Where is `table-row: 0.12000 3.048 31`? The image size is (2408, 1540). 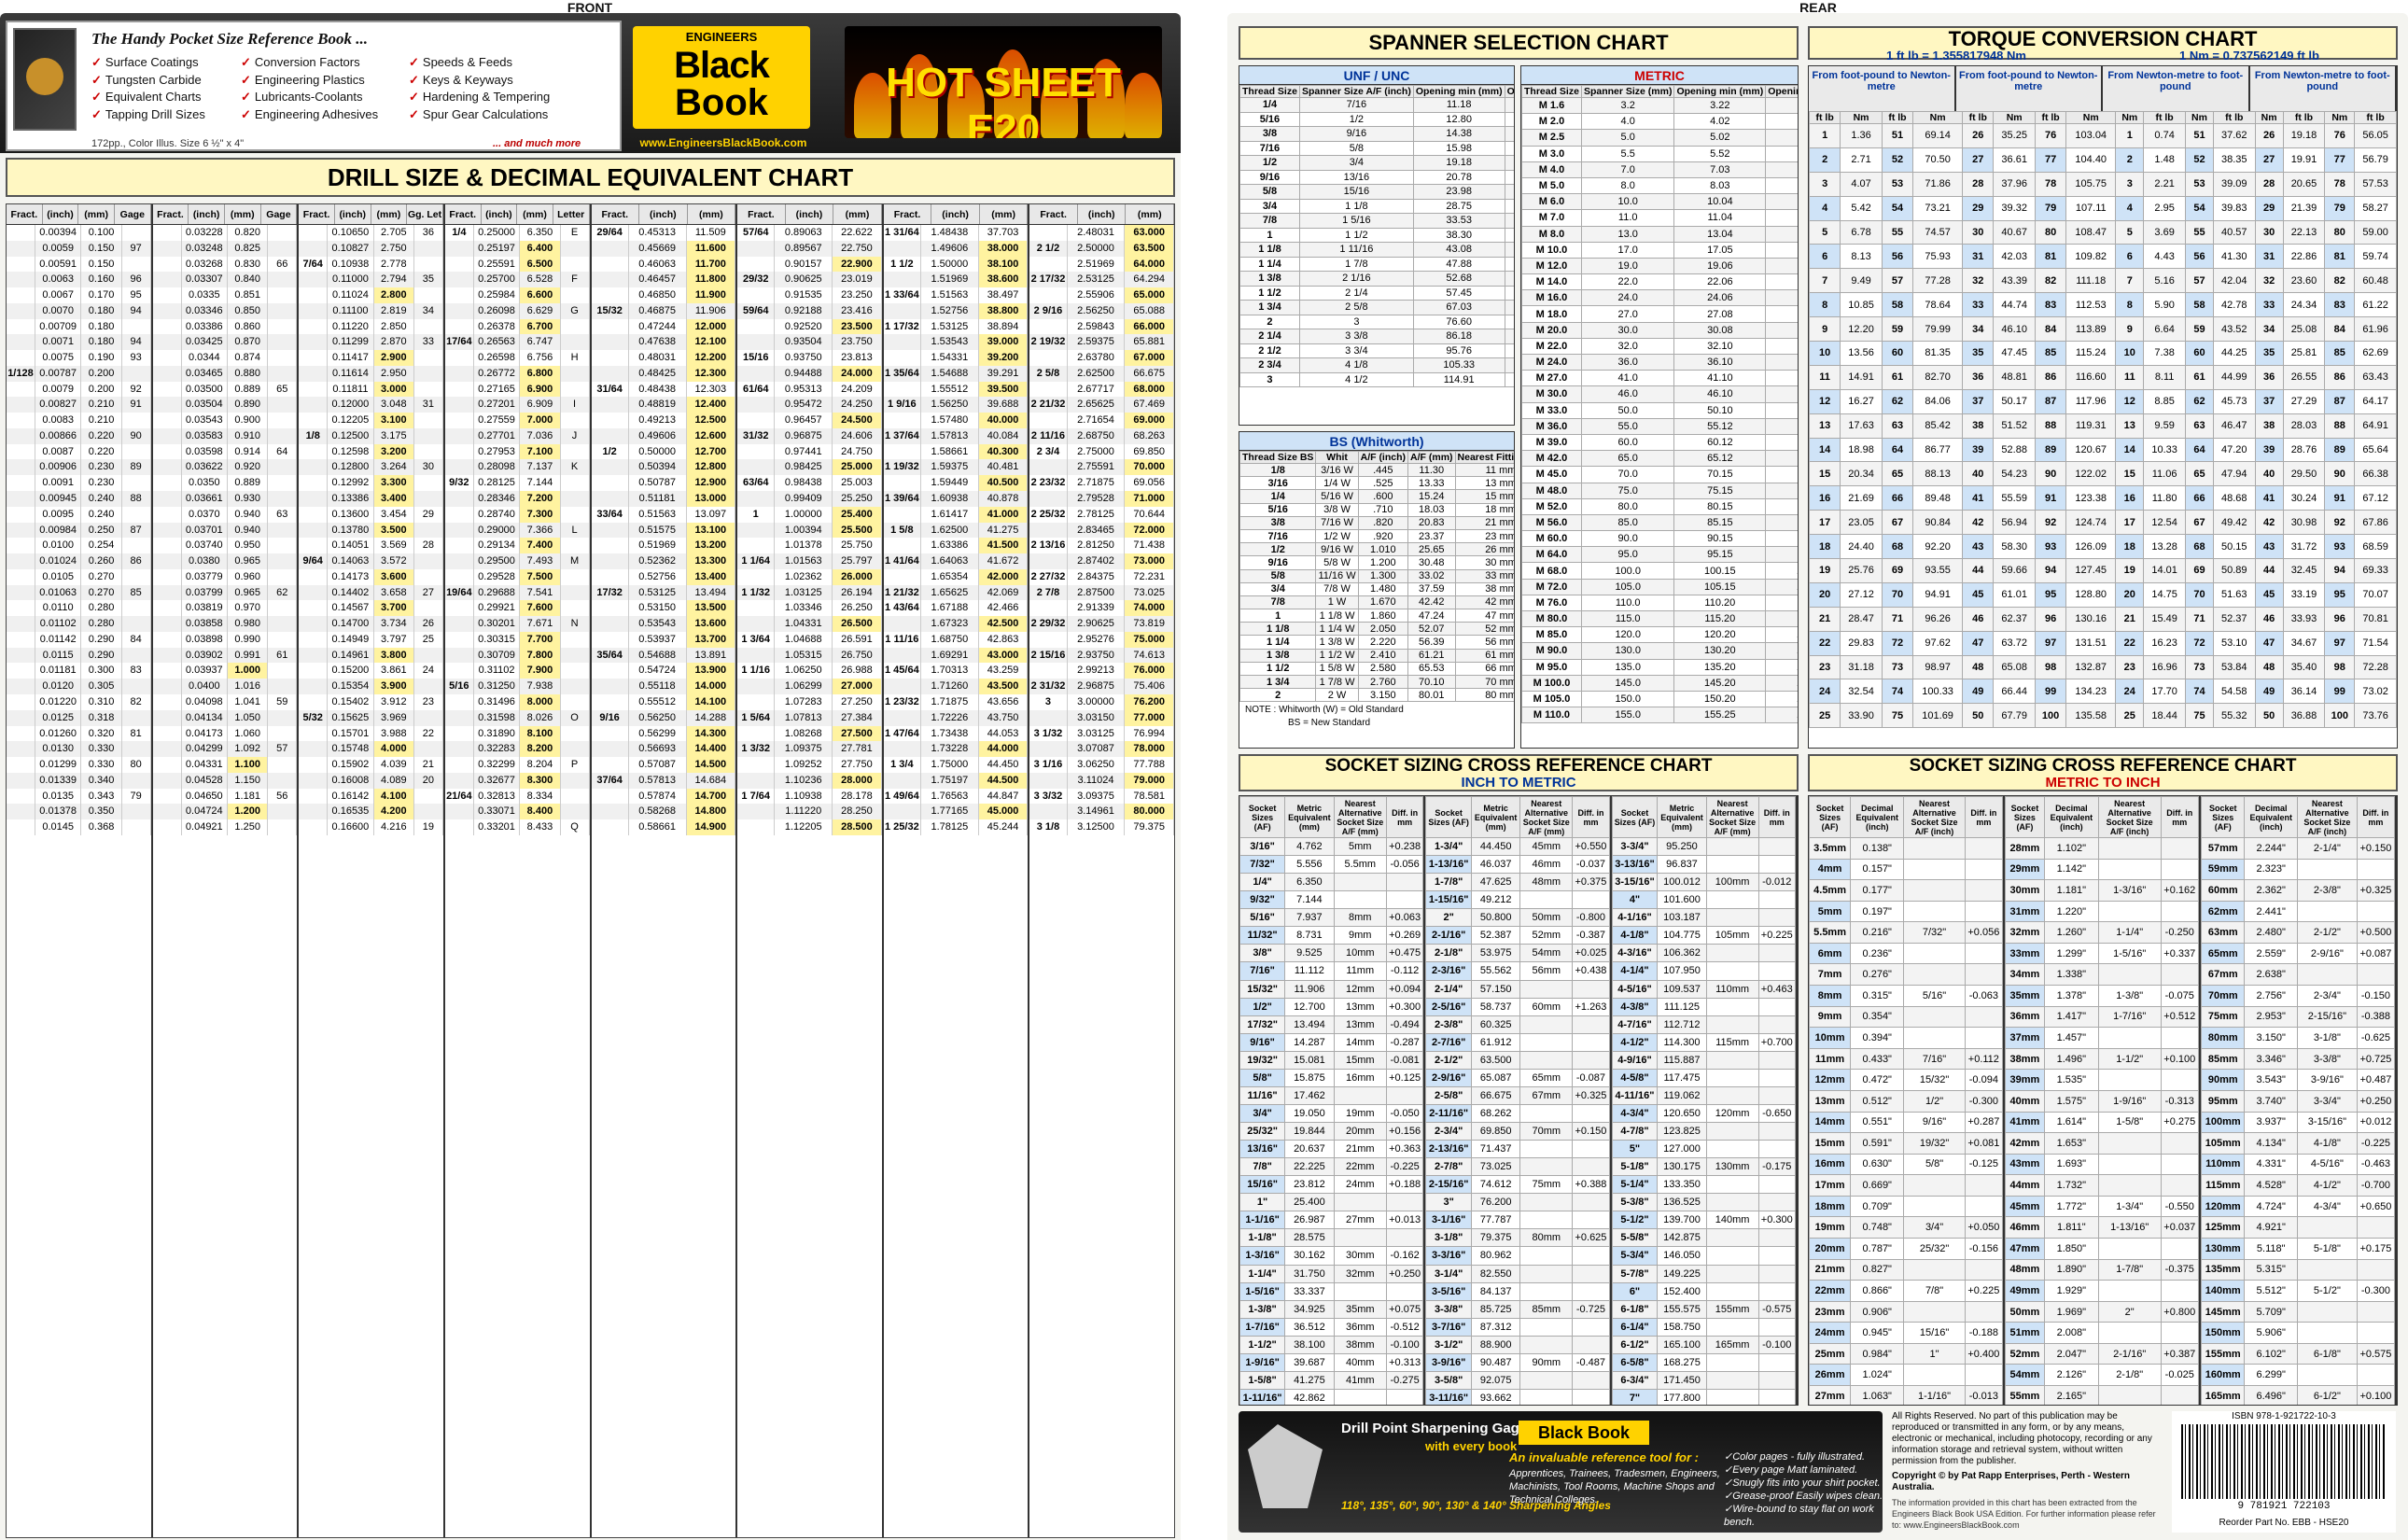
table-row: 0.12000 3.048 31 is located at coordinates (371, 405).